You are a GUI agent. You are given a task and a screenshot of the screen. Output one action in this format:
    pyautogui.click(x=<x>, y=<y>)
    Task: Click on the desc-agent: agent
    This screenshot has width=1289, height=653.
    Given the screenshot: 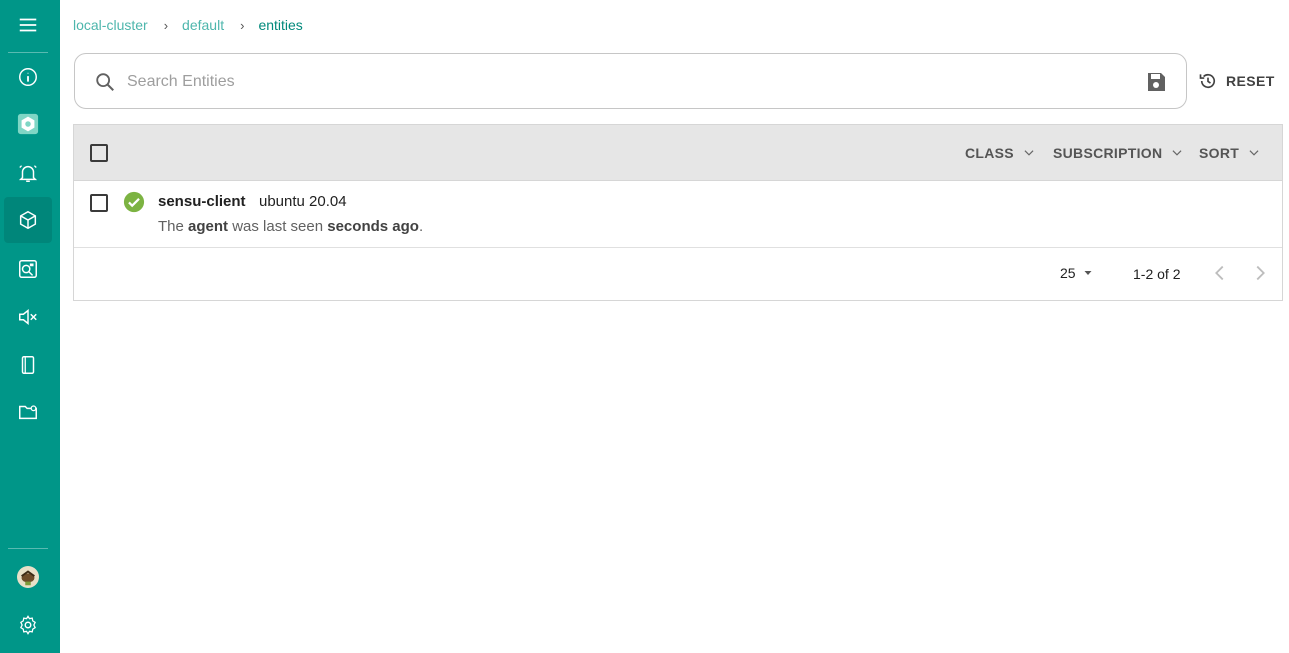 What is the action you would take?
    pyautogui.click(x=208, y=226)
    